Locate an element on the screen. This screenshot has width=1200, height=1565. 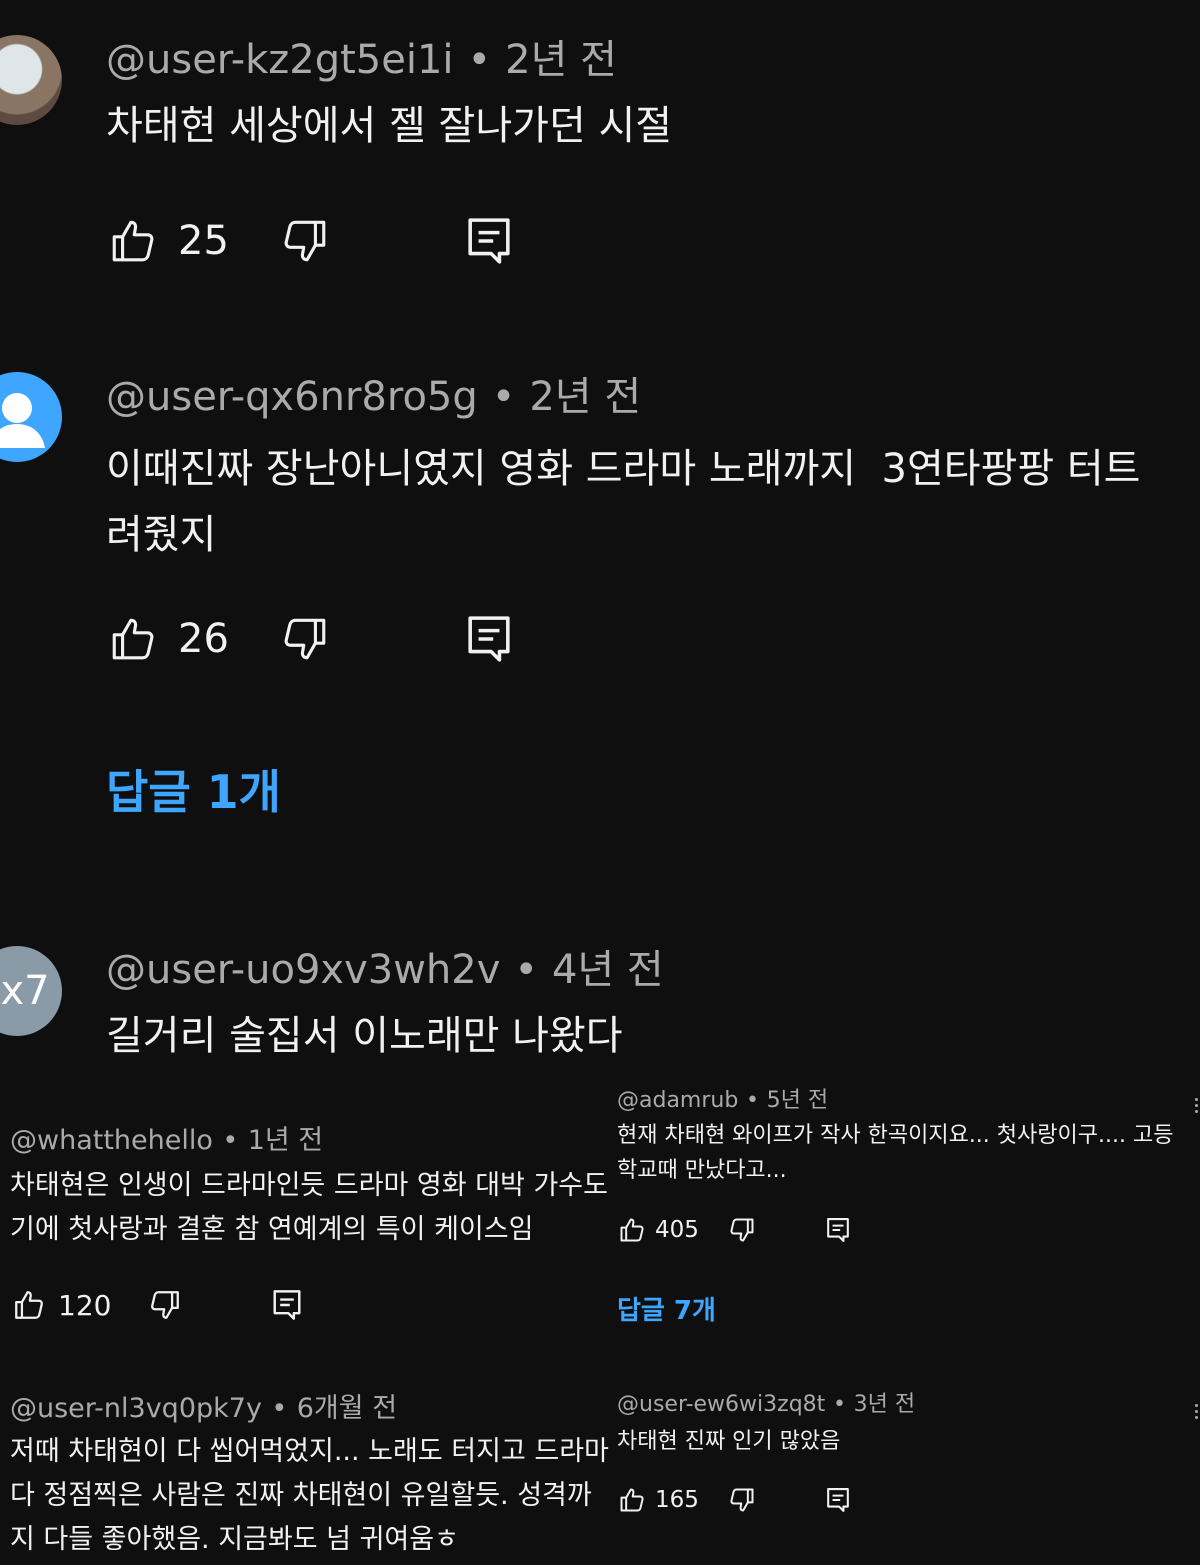
view-replies-button: 답글 1개 is located at coordinates (193, 792).